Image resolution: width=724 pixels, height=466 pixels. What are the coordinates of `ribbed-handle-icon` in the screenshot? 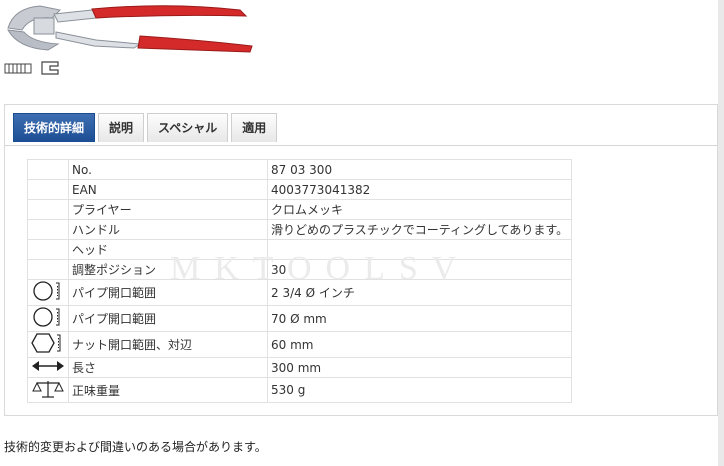 It's located at (18, 68).